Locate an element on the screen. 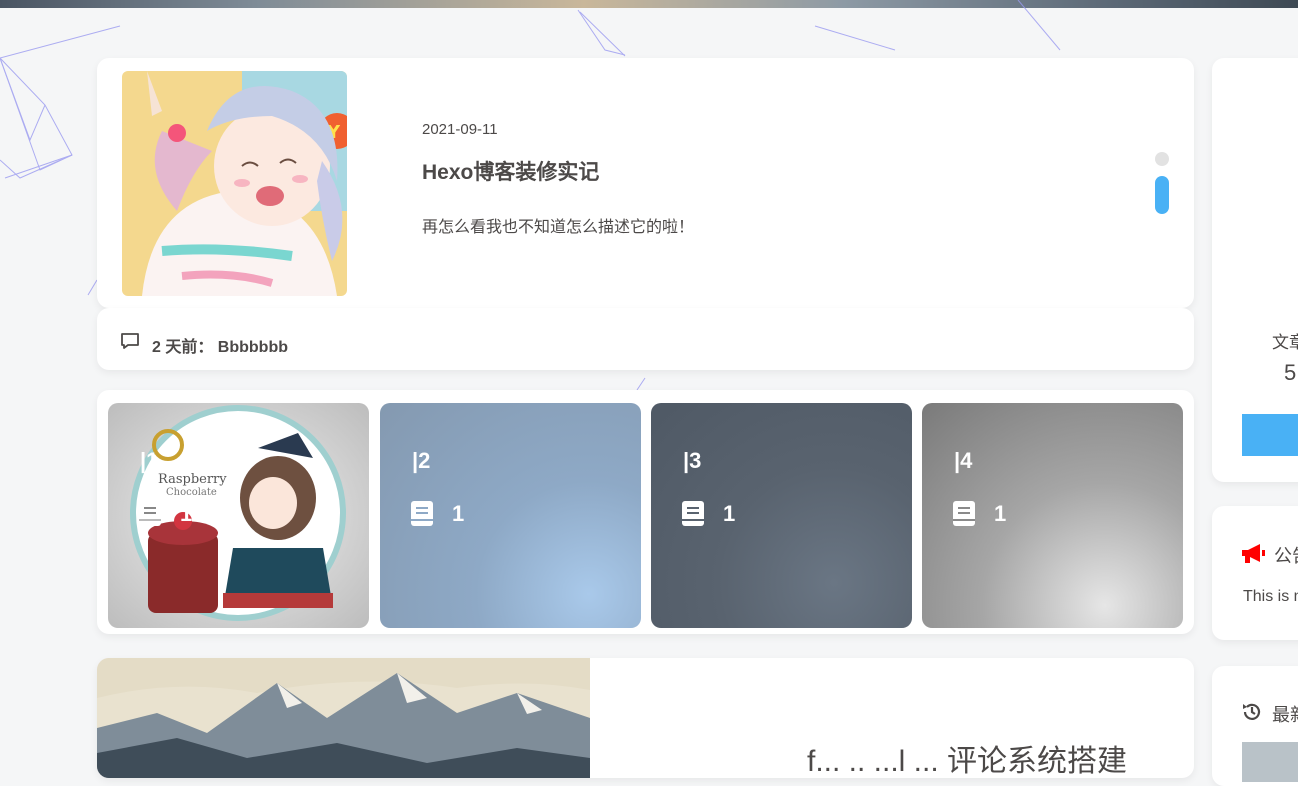 This screenshot has width=1298, height=786. featured-post-description: 再怎么看我也不知道怎么描述它的啦！ is located at coordinates (558, 227).